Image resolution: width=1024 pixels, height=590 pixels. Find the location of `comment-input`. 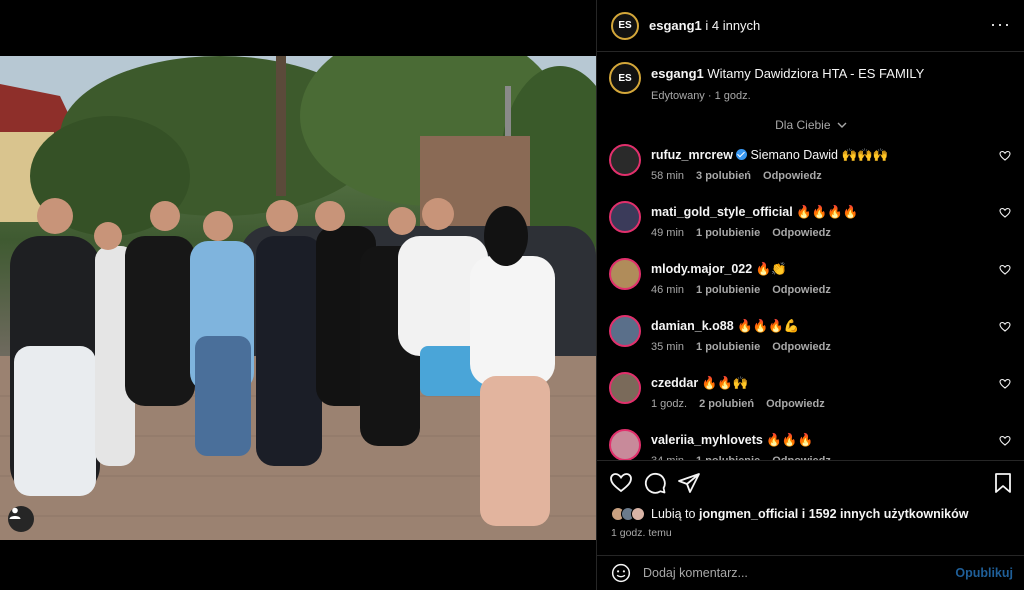

comment-input is located at coordinates (793, 573).